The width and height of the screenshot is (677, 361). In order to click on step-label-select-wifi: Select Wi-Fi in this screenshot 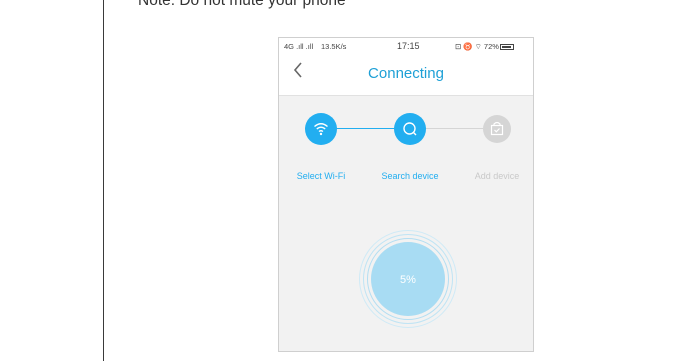, I will do `click(321, 176)`.